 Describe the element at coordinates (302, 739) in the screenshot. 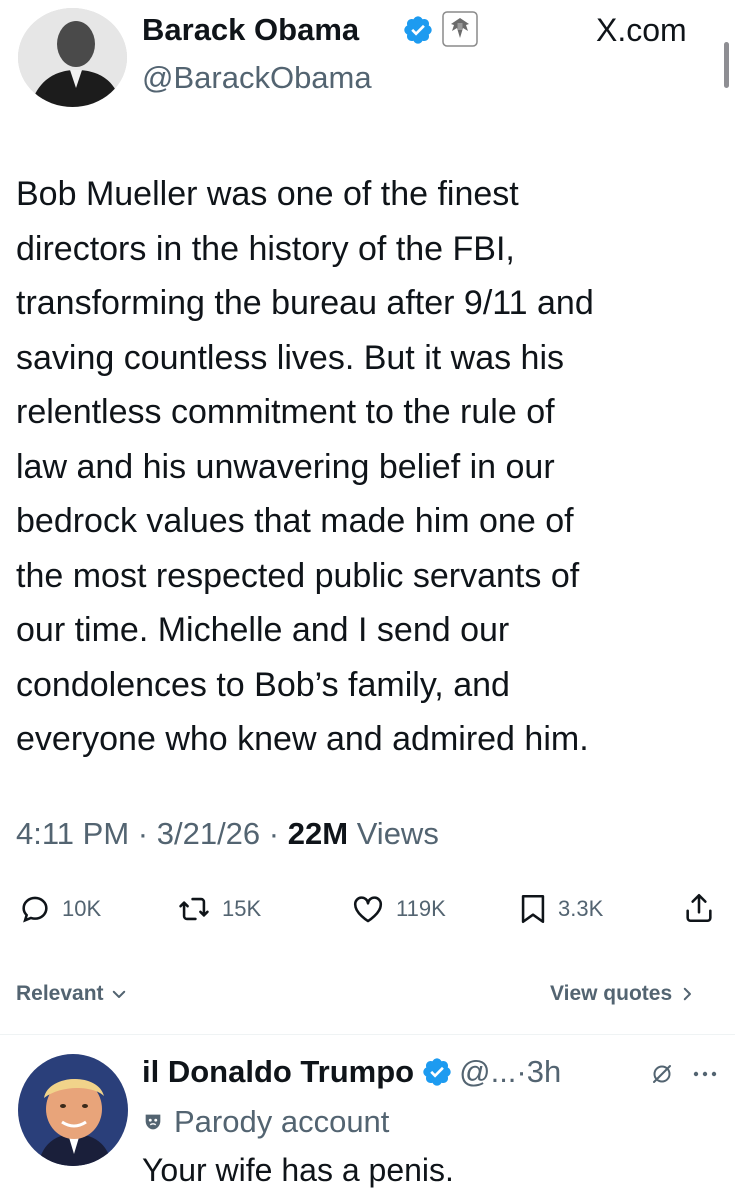

I see `tweet-line: everyone who knew and admired him.` at that location.